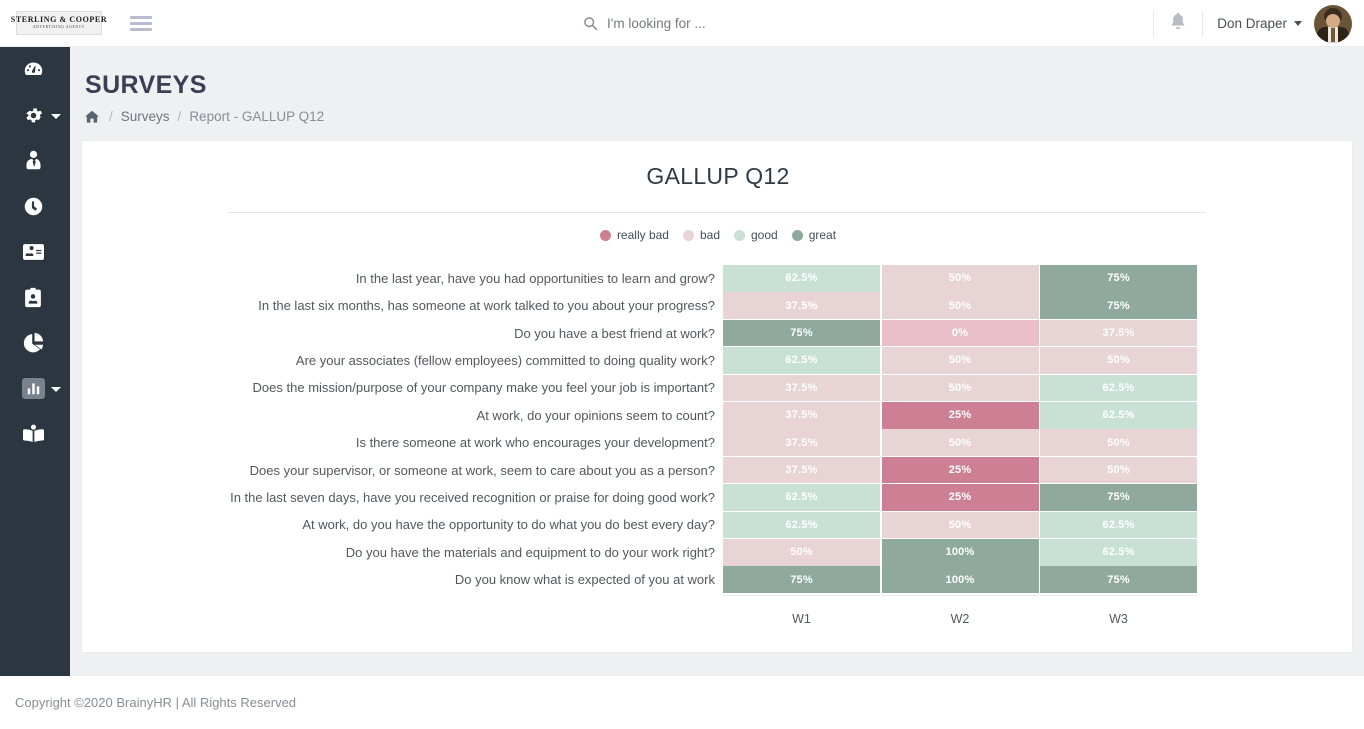  Describe the element at coordinates (1178, 23) in the screenshot. I see `notifications-button` at that location.